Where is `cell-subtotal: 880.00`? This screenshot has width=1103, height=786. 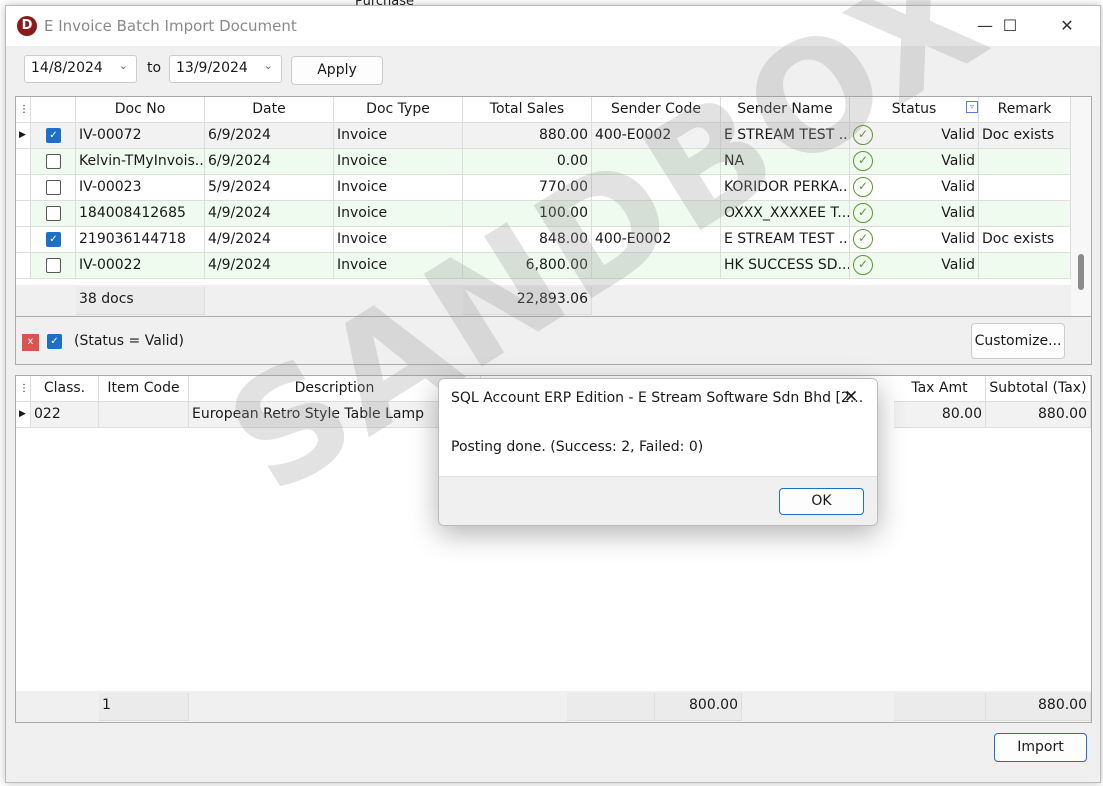
cell-subtotal: 880.00 is located at coordinates (1038, 415).